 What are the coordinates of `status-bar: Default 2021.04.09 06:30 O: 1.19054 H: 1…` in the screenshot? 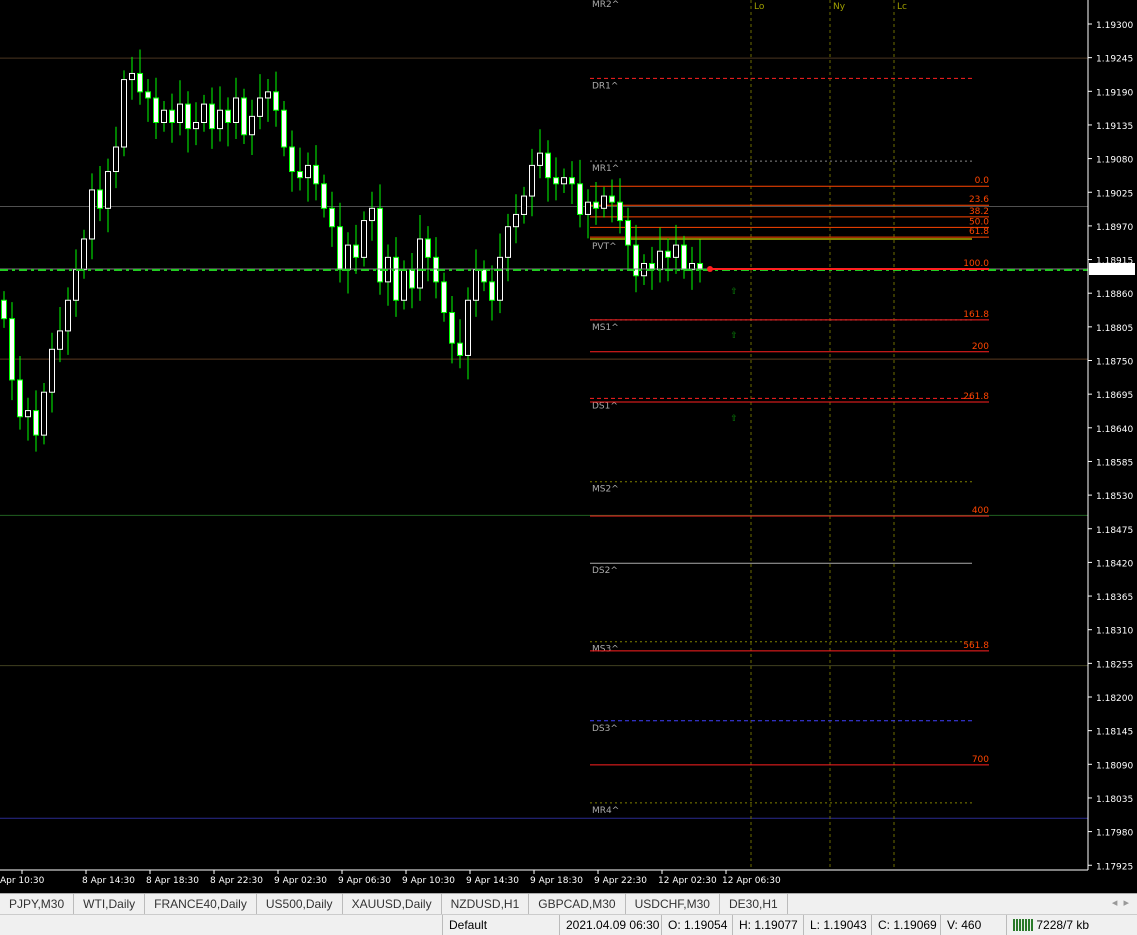 It's located at (568, 924).